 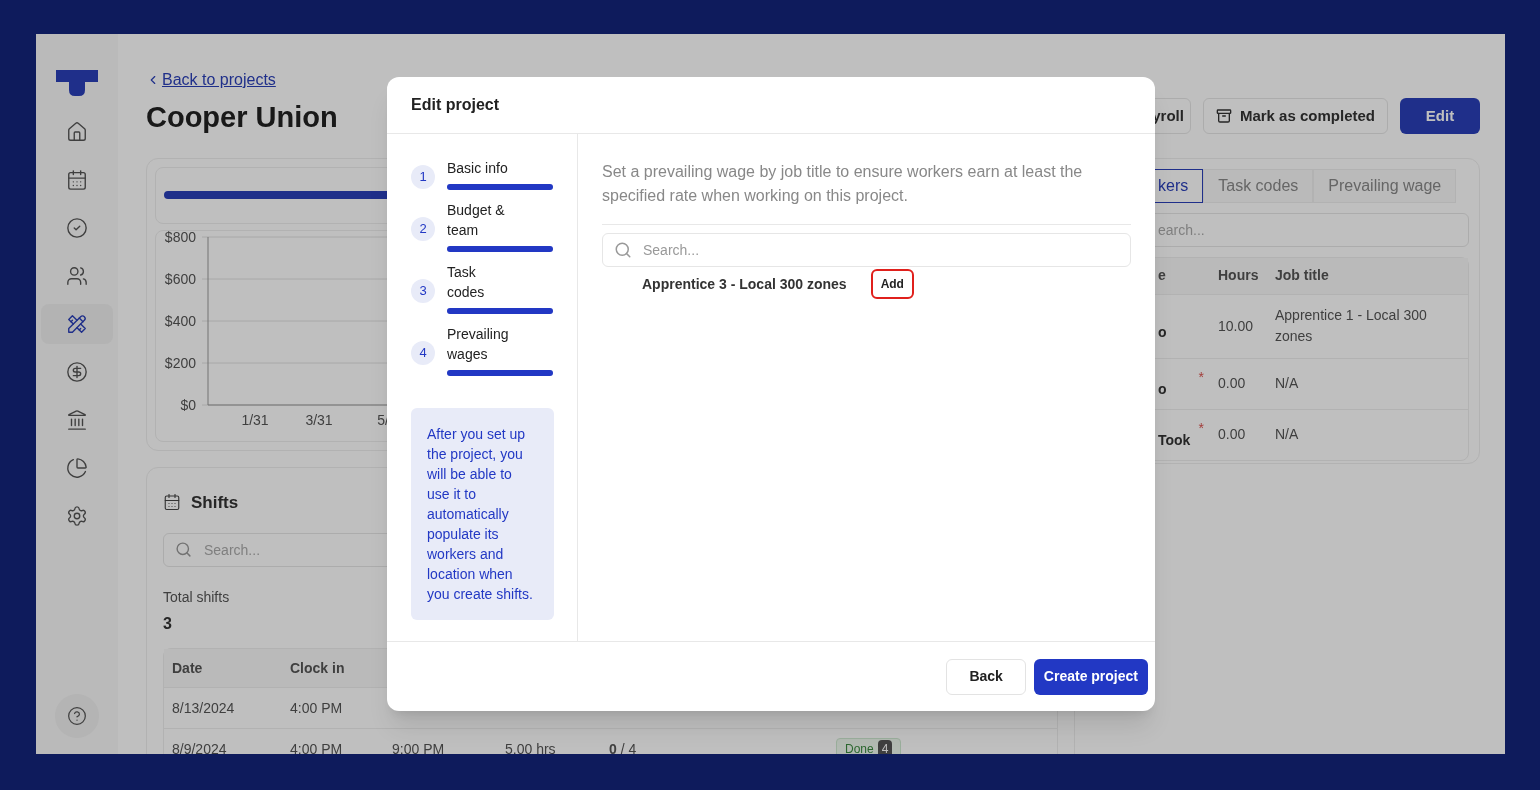 What do you see at coordinates (423, 353) in the screenshot?
I see `step-number: 4` at bounding box center [423, 353].